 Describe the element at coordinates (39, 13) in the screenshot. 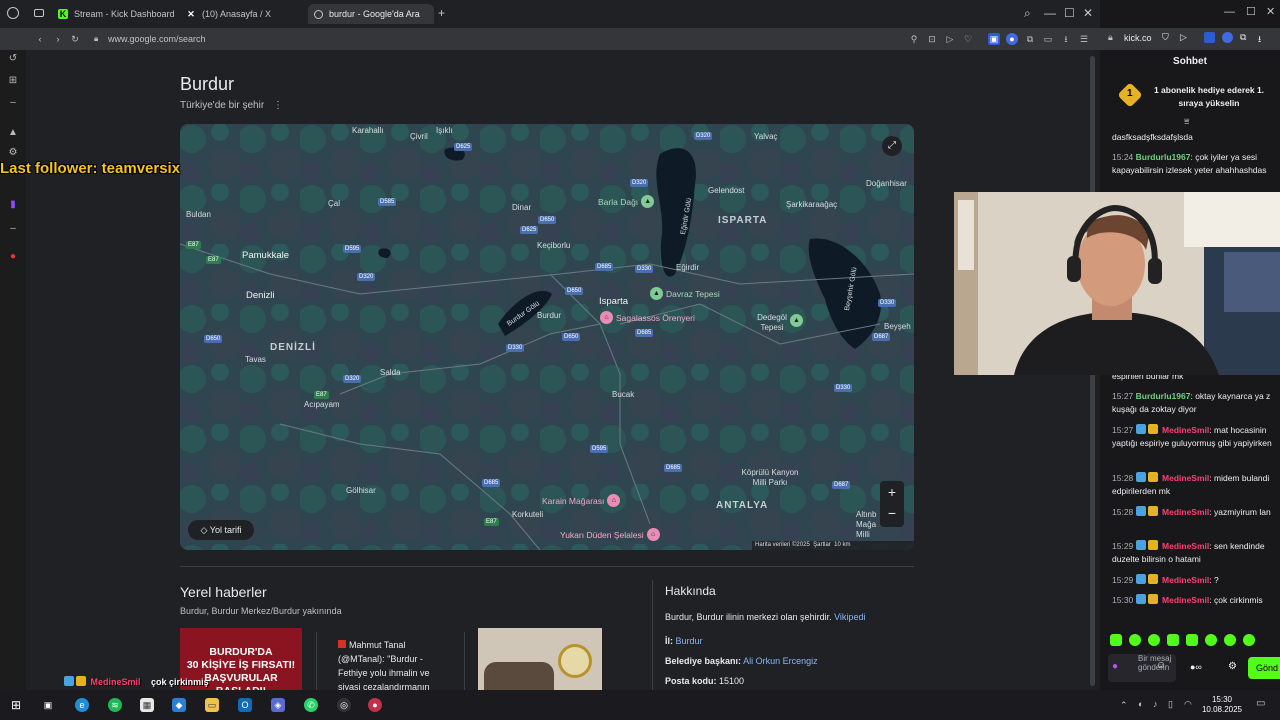

I see `tab-overview-icon` at that location.